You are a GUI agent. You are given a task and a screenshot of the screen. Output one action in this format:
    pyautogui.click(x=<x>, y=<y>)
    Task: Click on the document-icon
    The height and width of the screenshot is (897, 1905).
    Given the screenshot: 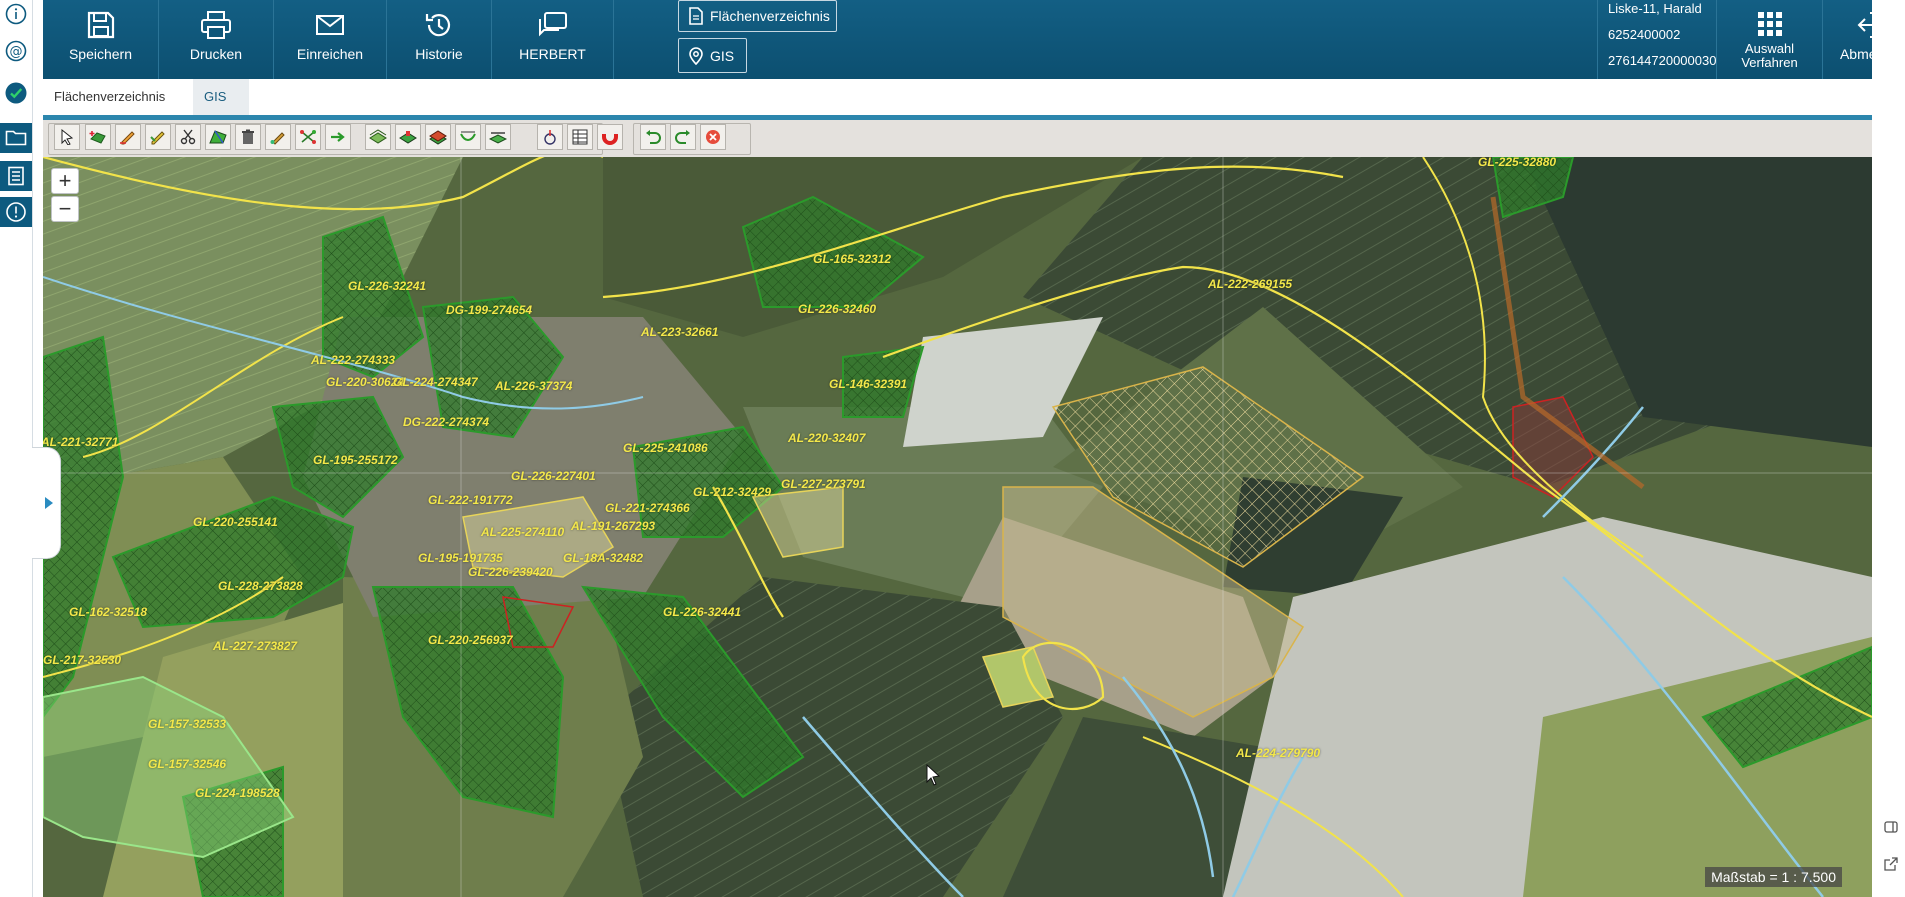 What is the action you would take?
    pyautogui.click(x=696, y=16)
    